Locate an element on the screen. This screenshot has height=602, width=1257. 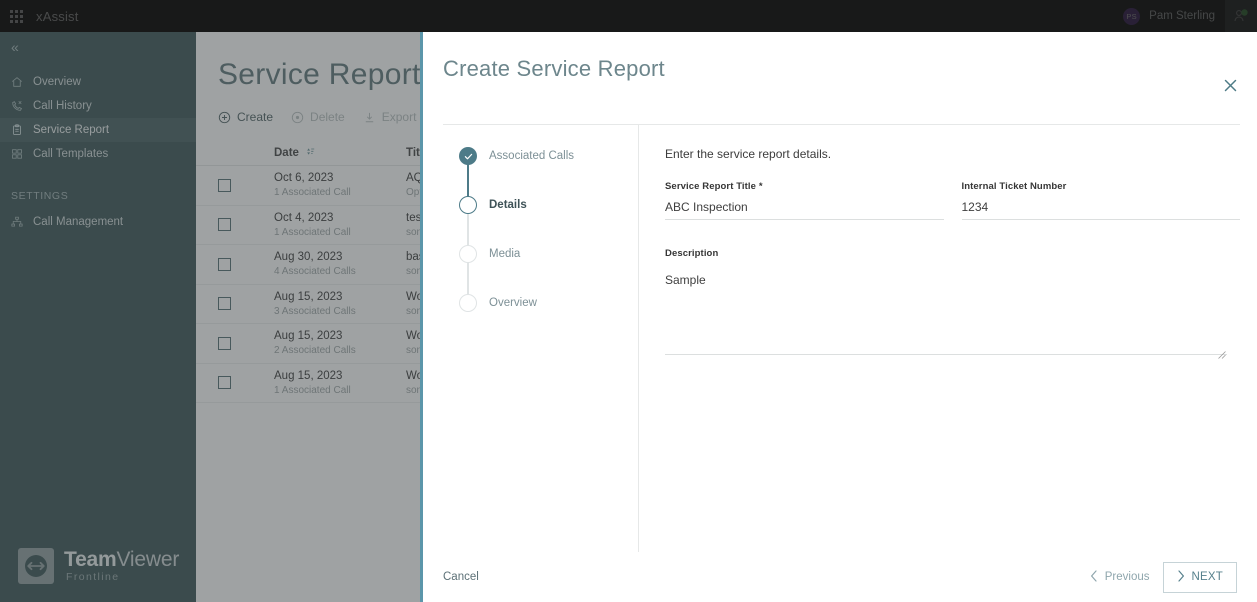
internal-ticket-number-field: Internal Ticket Number is located at coordinates (1100, 200).